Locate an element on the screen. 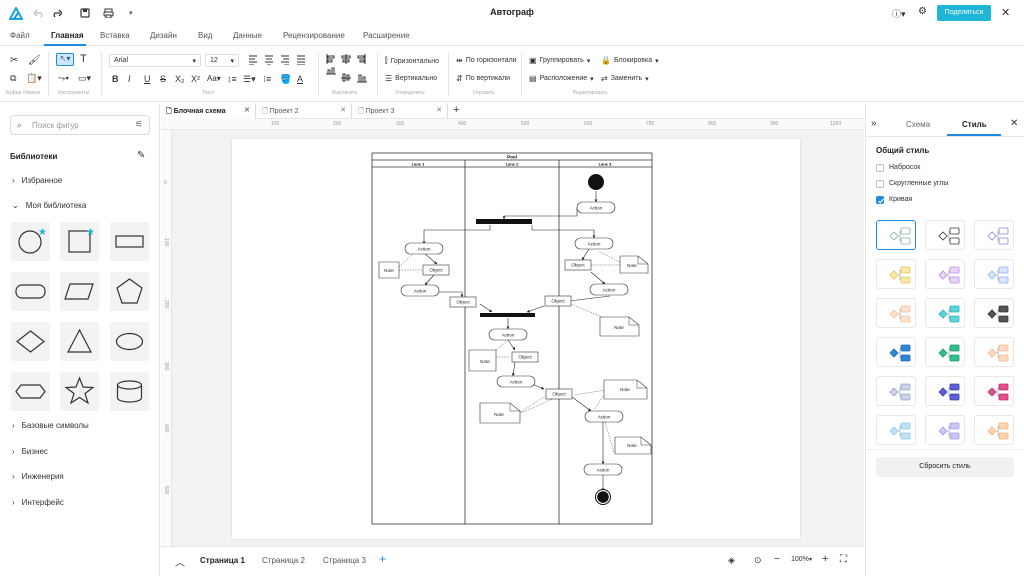 The width and height of the screenshot is (1024, 576). share-button: Поделиться is located at coordinates (964, 13).